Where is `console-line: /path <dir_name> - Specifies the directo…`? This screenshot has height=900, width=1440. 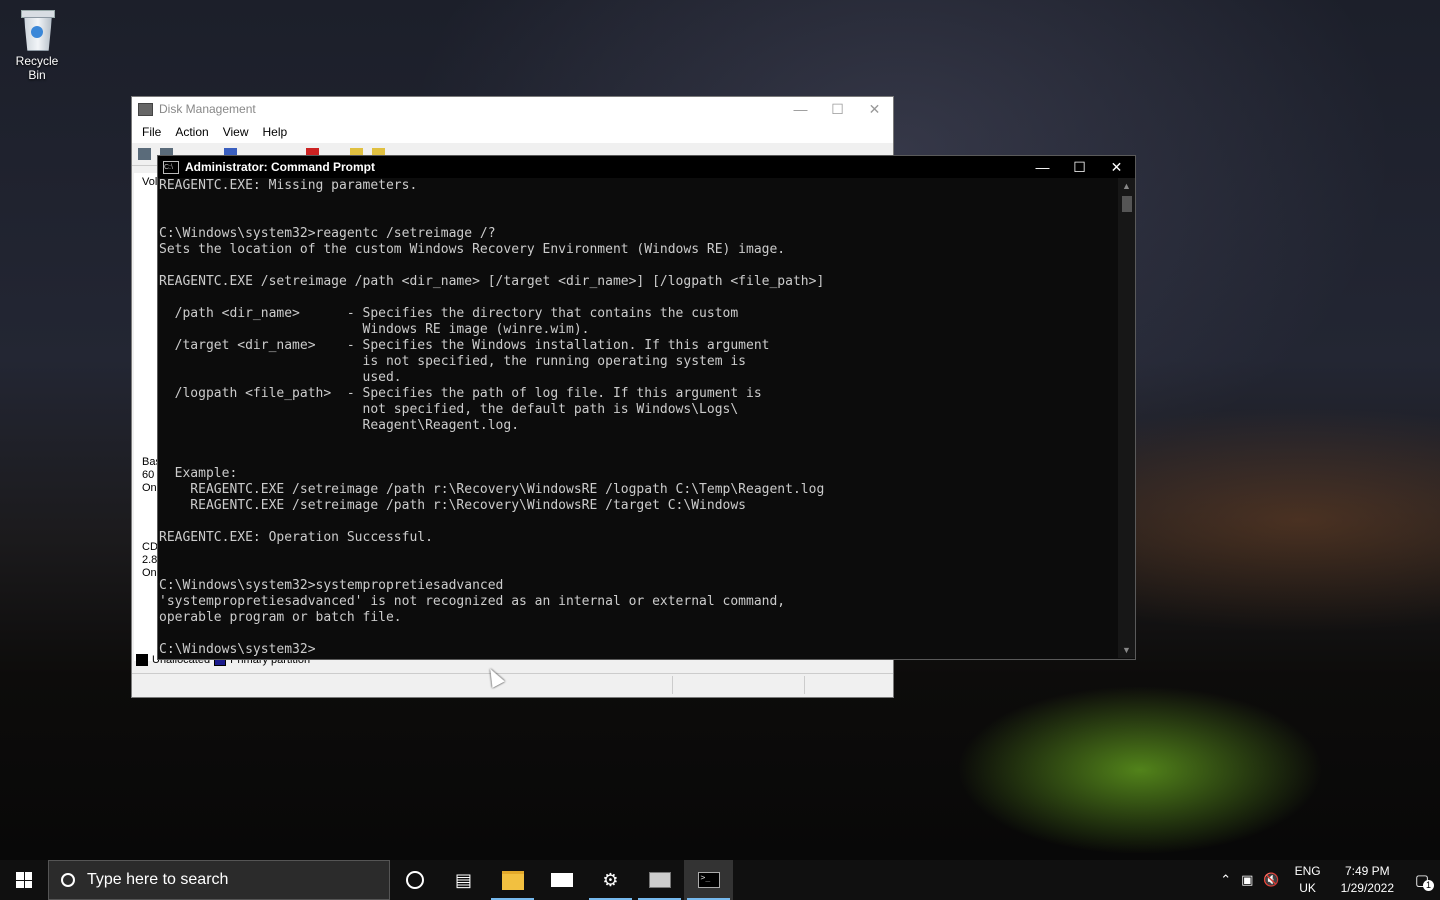
console-line: /path <dir_name> - Specifies the directo… is located at coordinates (449, 313).